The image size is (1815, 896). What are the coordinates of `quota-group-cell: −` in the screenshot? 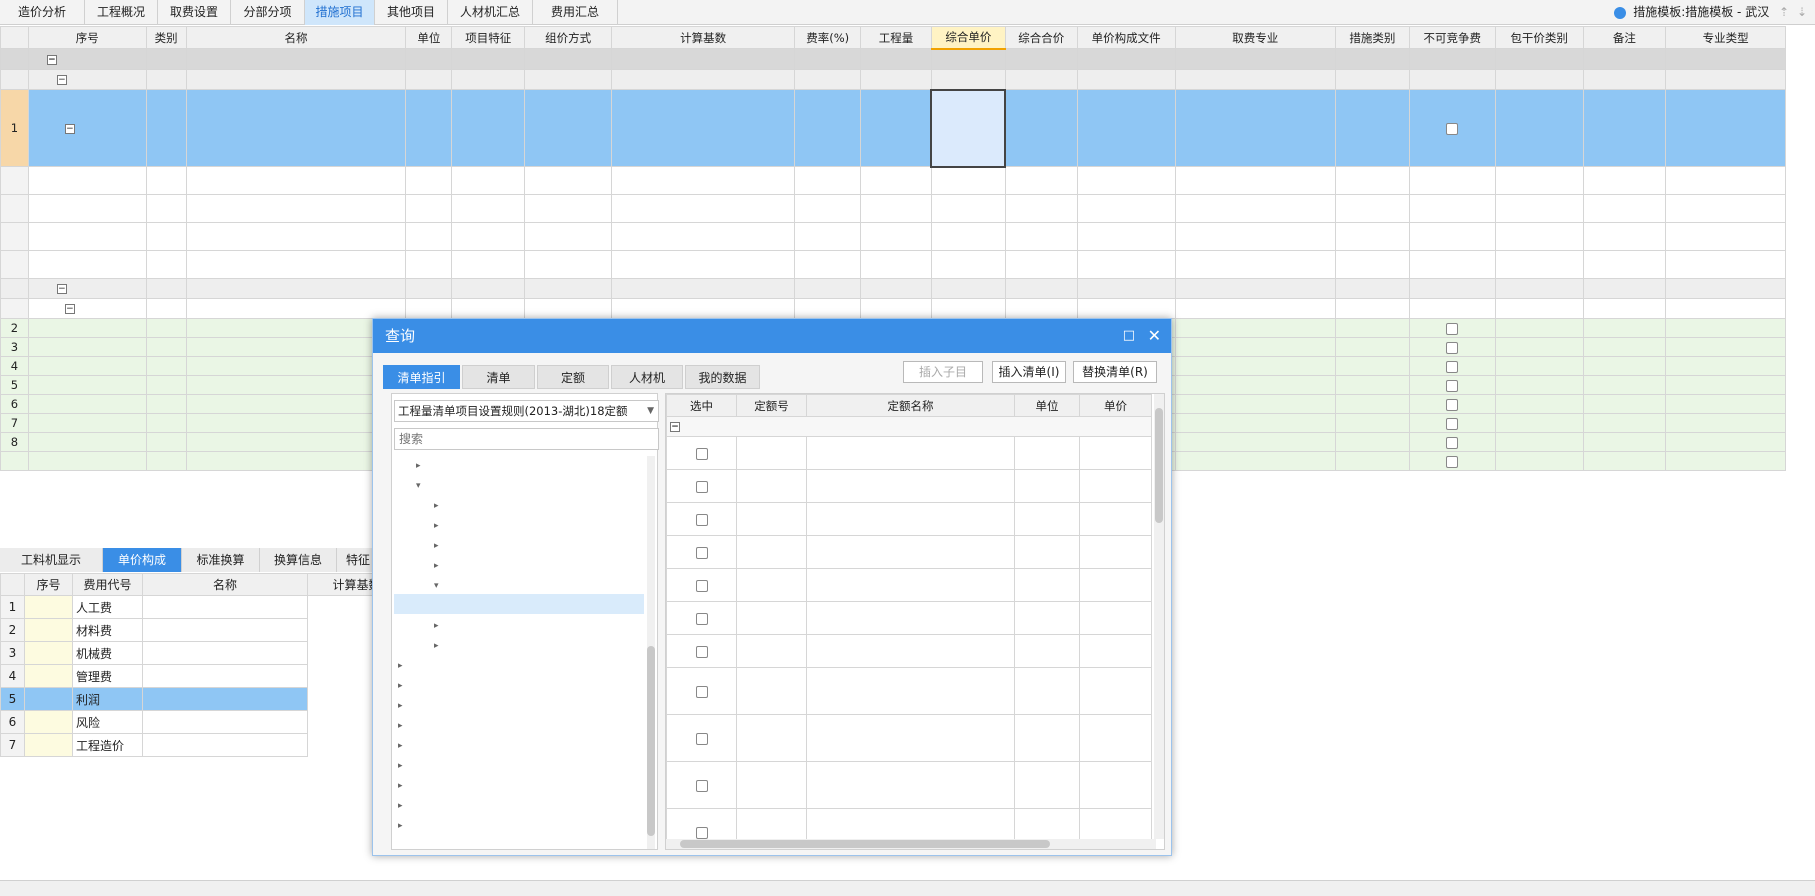 It's located at (909, 426).